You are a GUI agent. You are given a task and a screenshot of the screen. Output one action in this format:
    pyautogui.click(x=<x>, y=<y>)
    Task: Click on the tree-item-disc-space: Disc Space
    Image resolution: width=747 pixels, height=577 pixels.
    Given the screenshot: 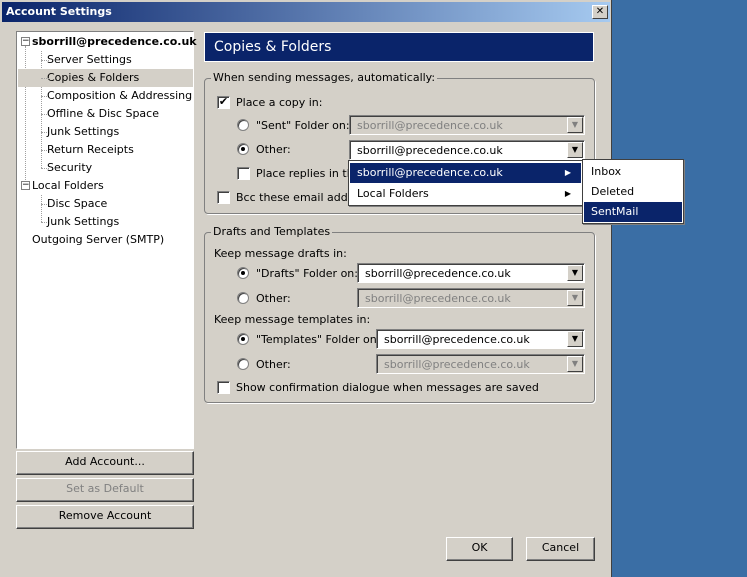 What is the action you would take?
    pyautogui.click(x=77, y=204)
    